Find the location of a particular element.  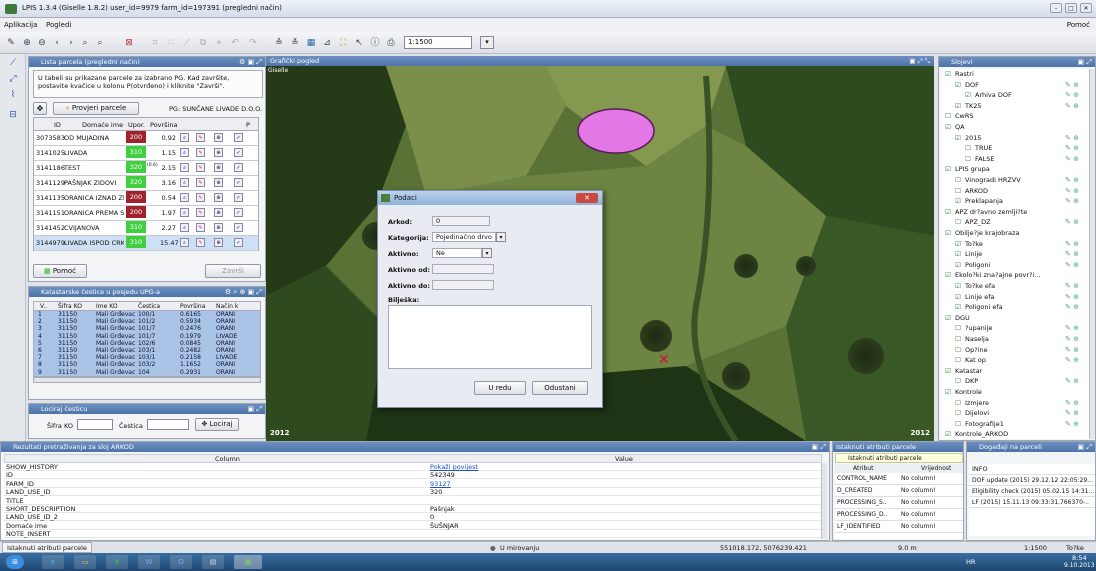

word-icon: W is located at coordinates (149, 562).